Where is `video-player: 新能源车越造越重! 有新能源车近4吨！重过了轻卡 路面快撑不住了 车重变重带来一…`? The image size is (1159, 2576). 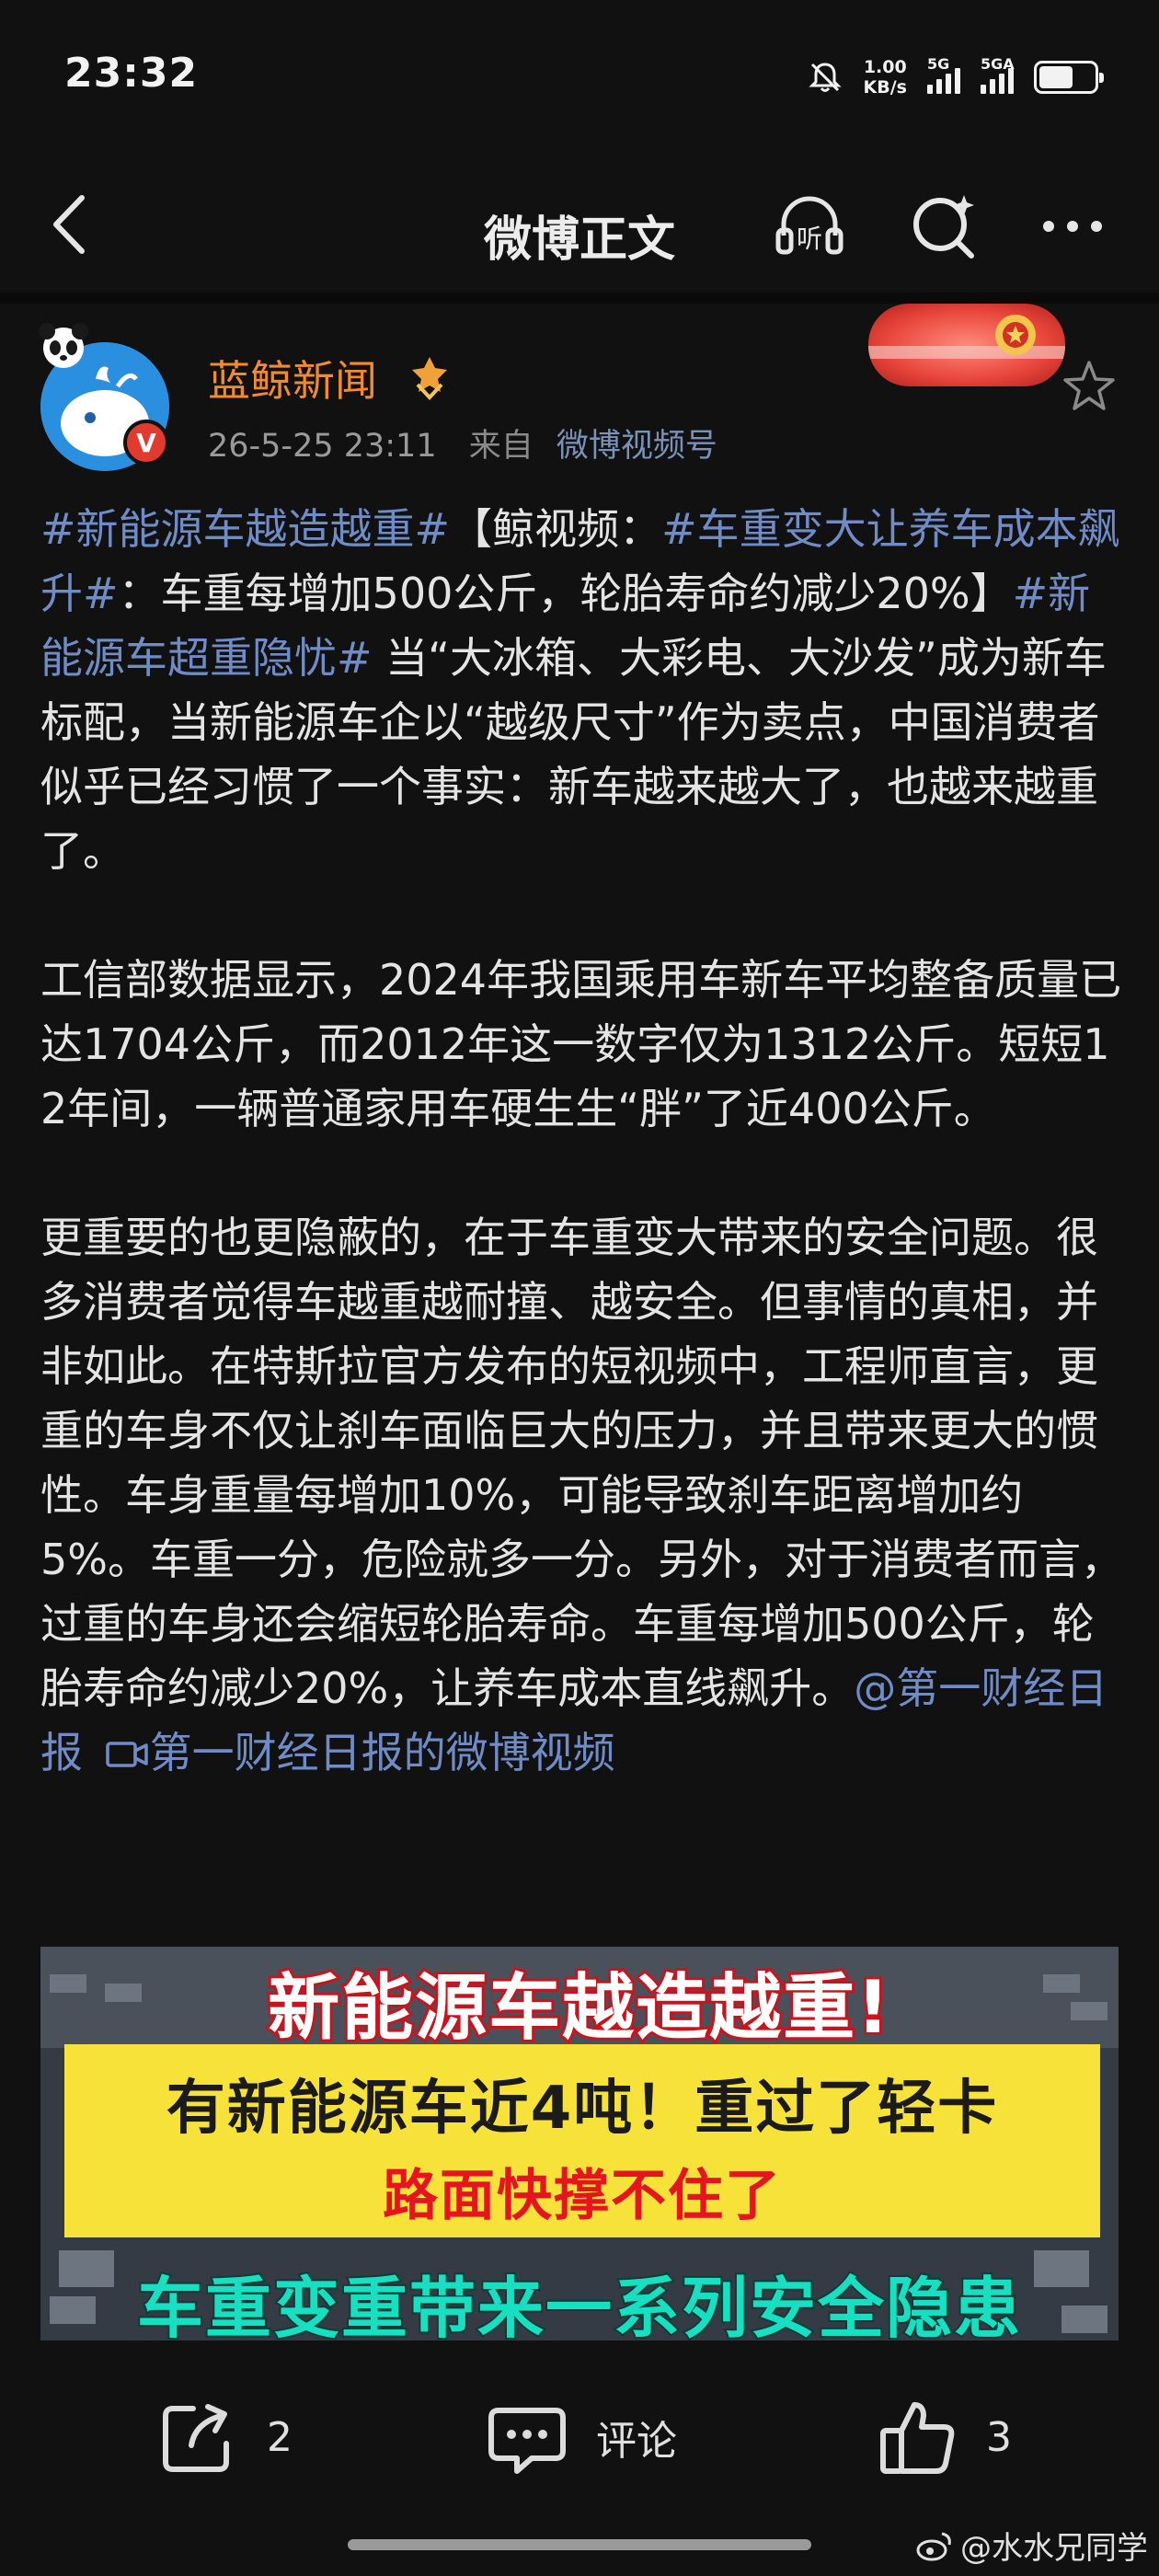 video-player: 新能源车越造越重! 有新能源车近4吨！重过了轻卡 路面快撑不住了 车重变重带来一… is located at coordinates (579, 2143).